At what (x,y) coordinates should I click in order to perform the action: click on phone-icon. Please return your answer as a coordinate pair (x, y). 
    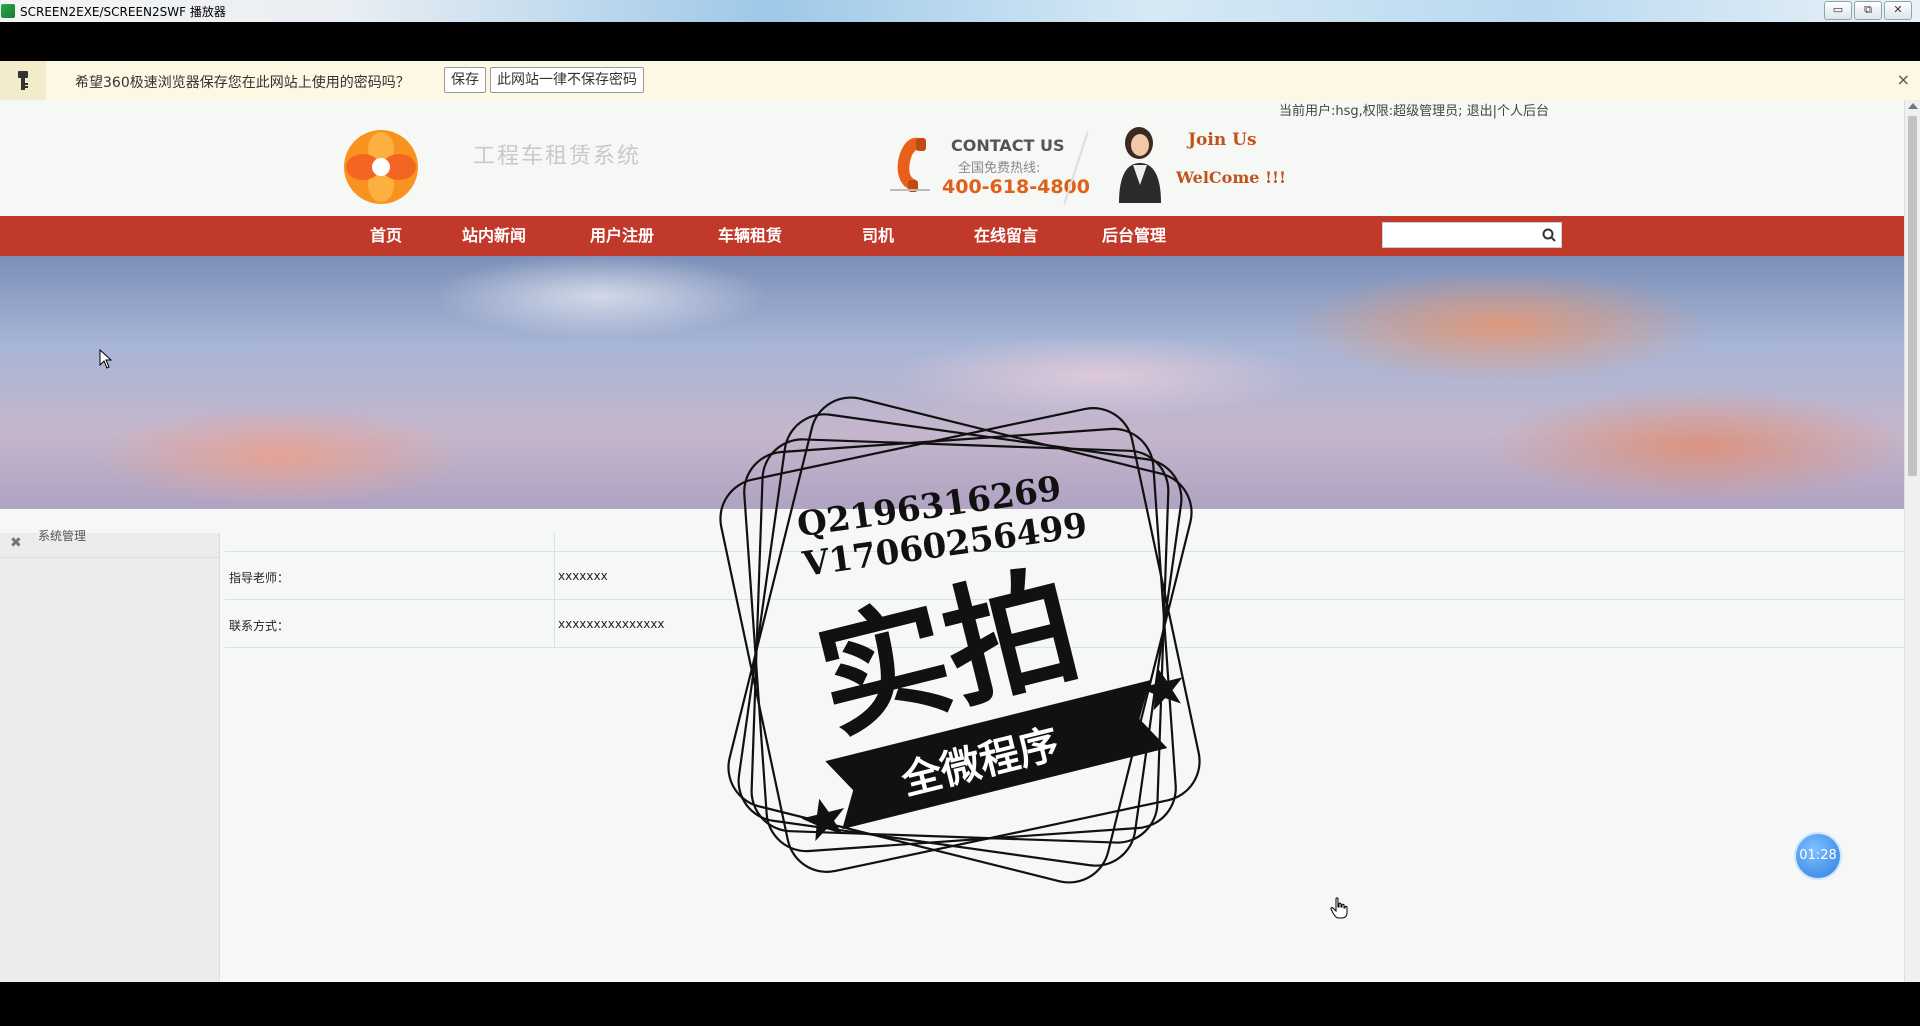
    Looking at the image, I should click on (910, 164).